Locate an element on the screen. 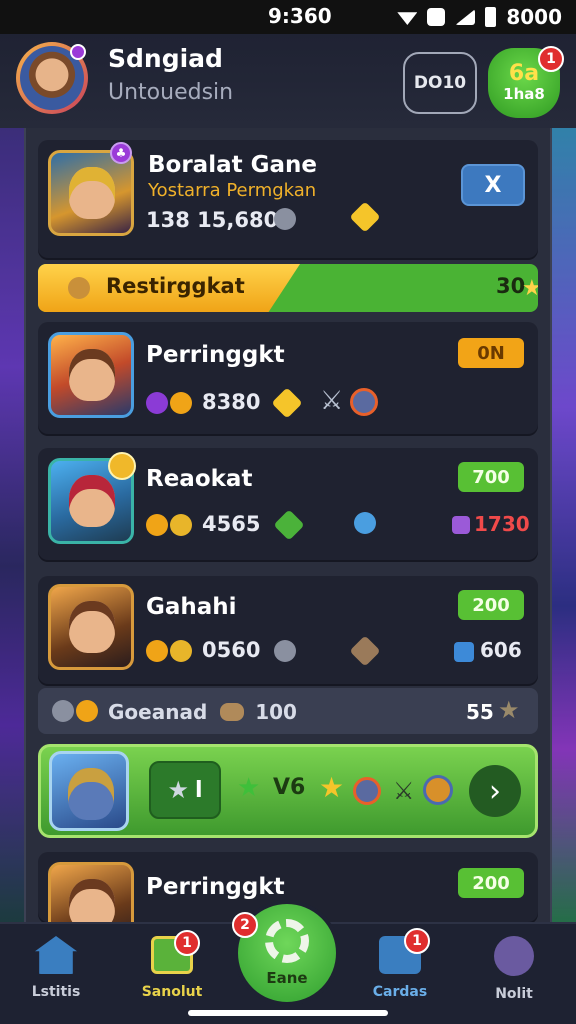 The image size is (576, 1024). player-subtitle: Untouedsin is located at coordinates (171, 92).